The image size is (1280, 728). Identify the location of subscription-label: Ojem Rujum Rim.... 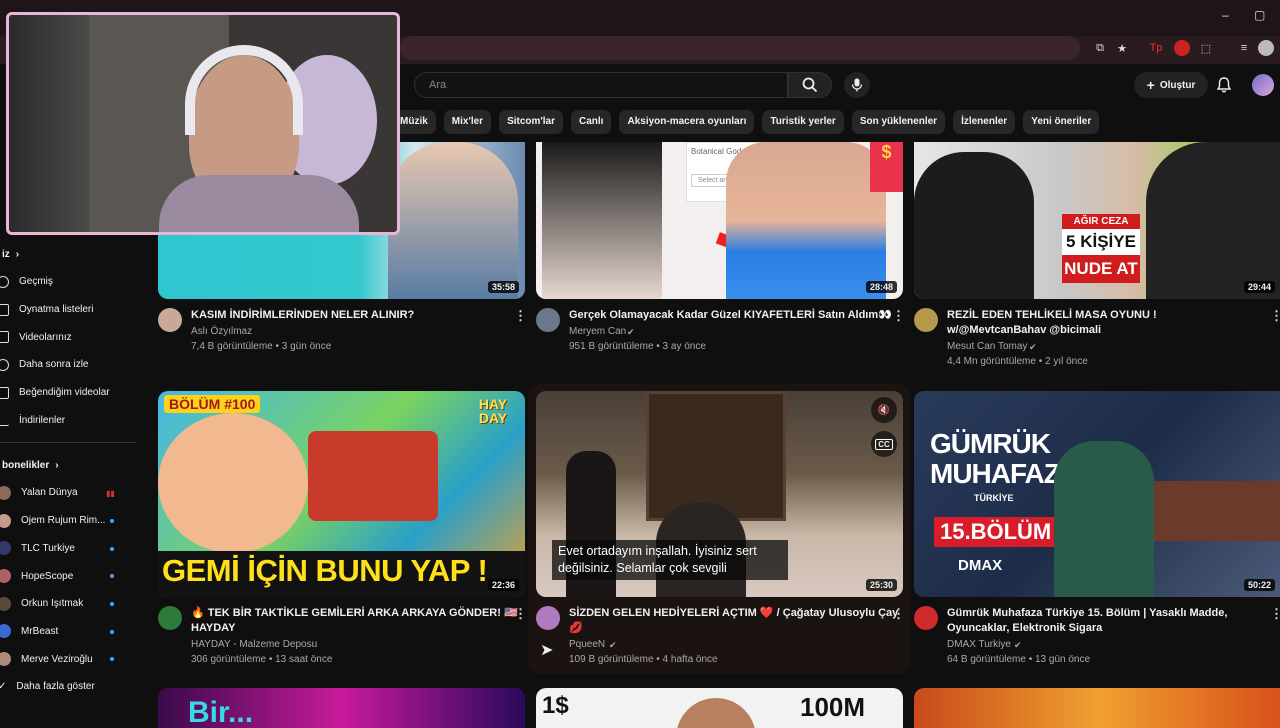
(63, 521).